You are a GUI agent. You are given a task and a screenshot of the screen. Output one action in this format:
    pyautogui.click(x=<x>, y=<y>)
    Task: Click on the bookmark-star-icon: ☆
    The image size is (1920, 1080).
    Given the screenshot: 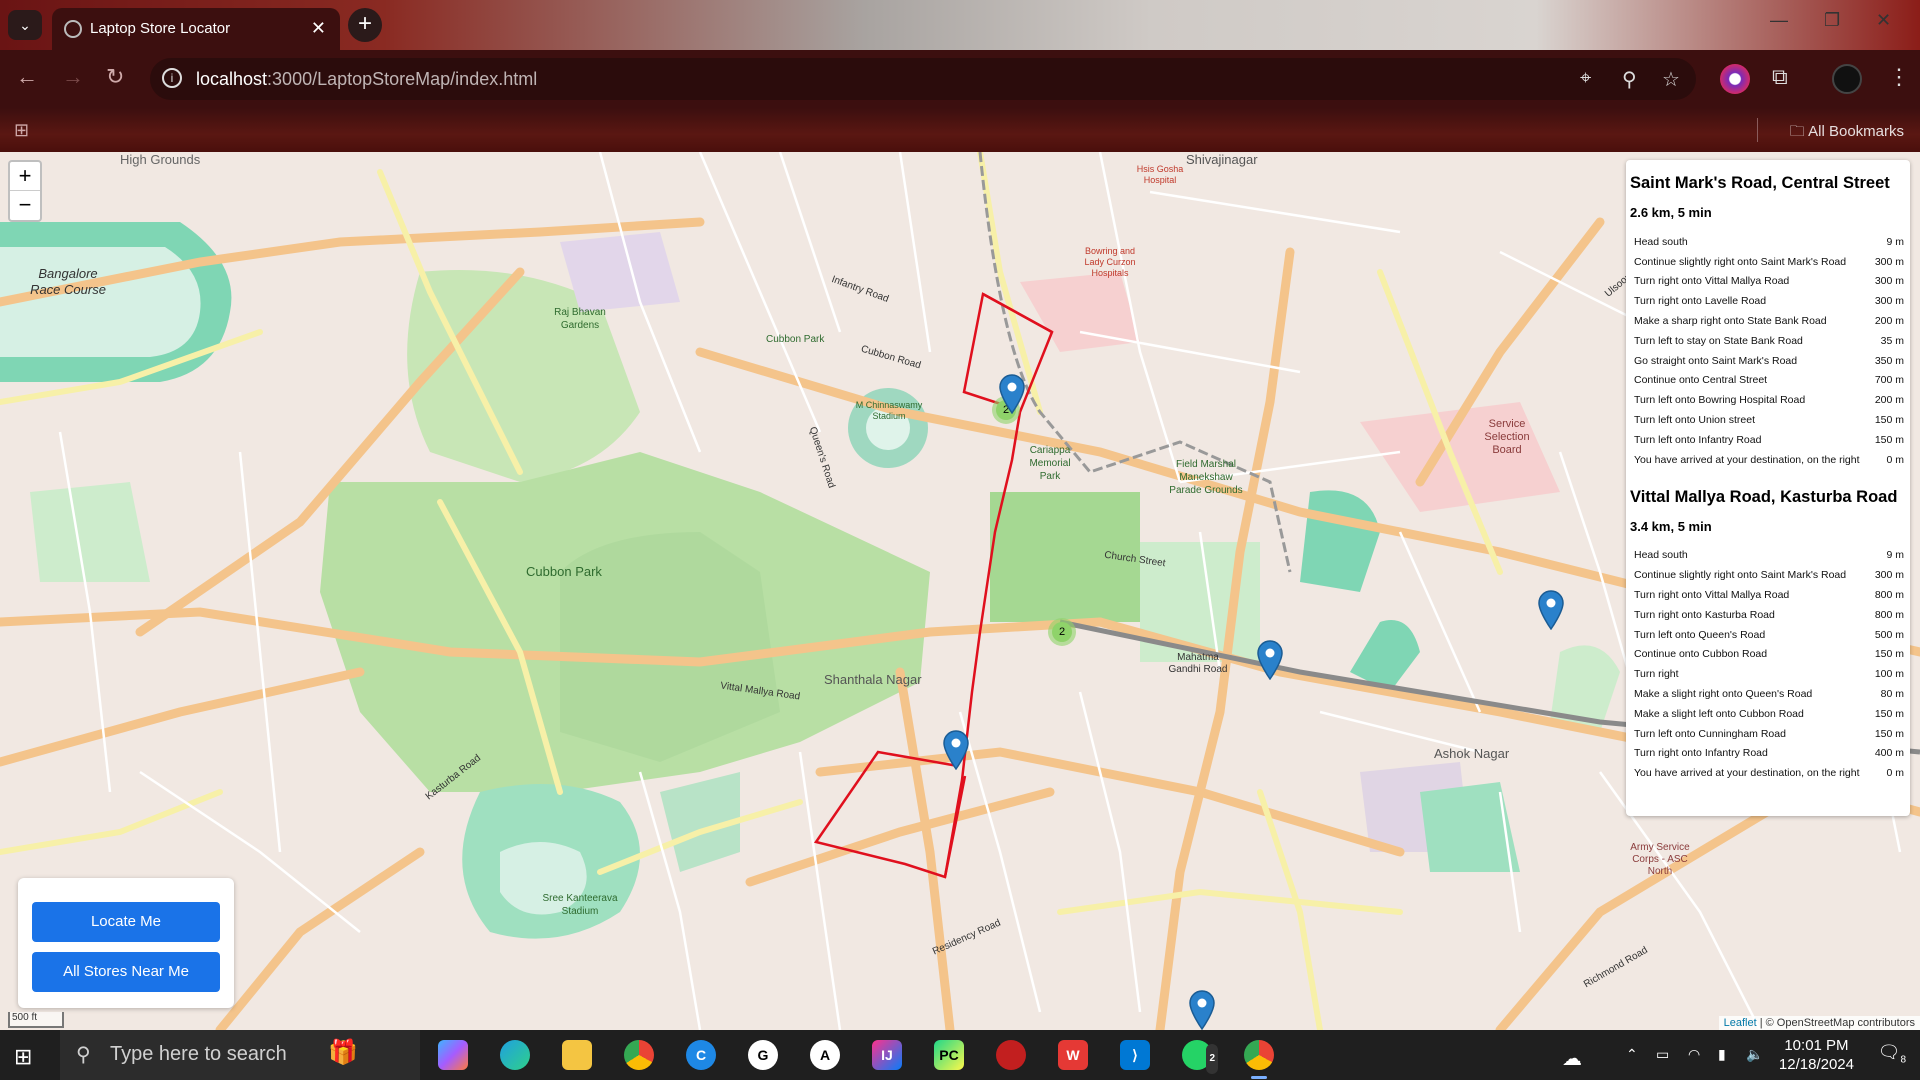 What is the action you would take?
    pyautogui.click(x=1671, y=79)
    